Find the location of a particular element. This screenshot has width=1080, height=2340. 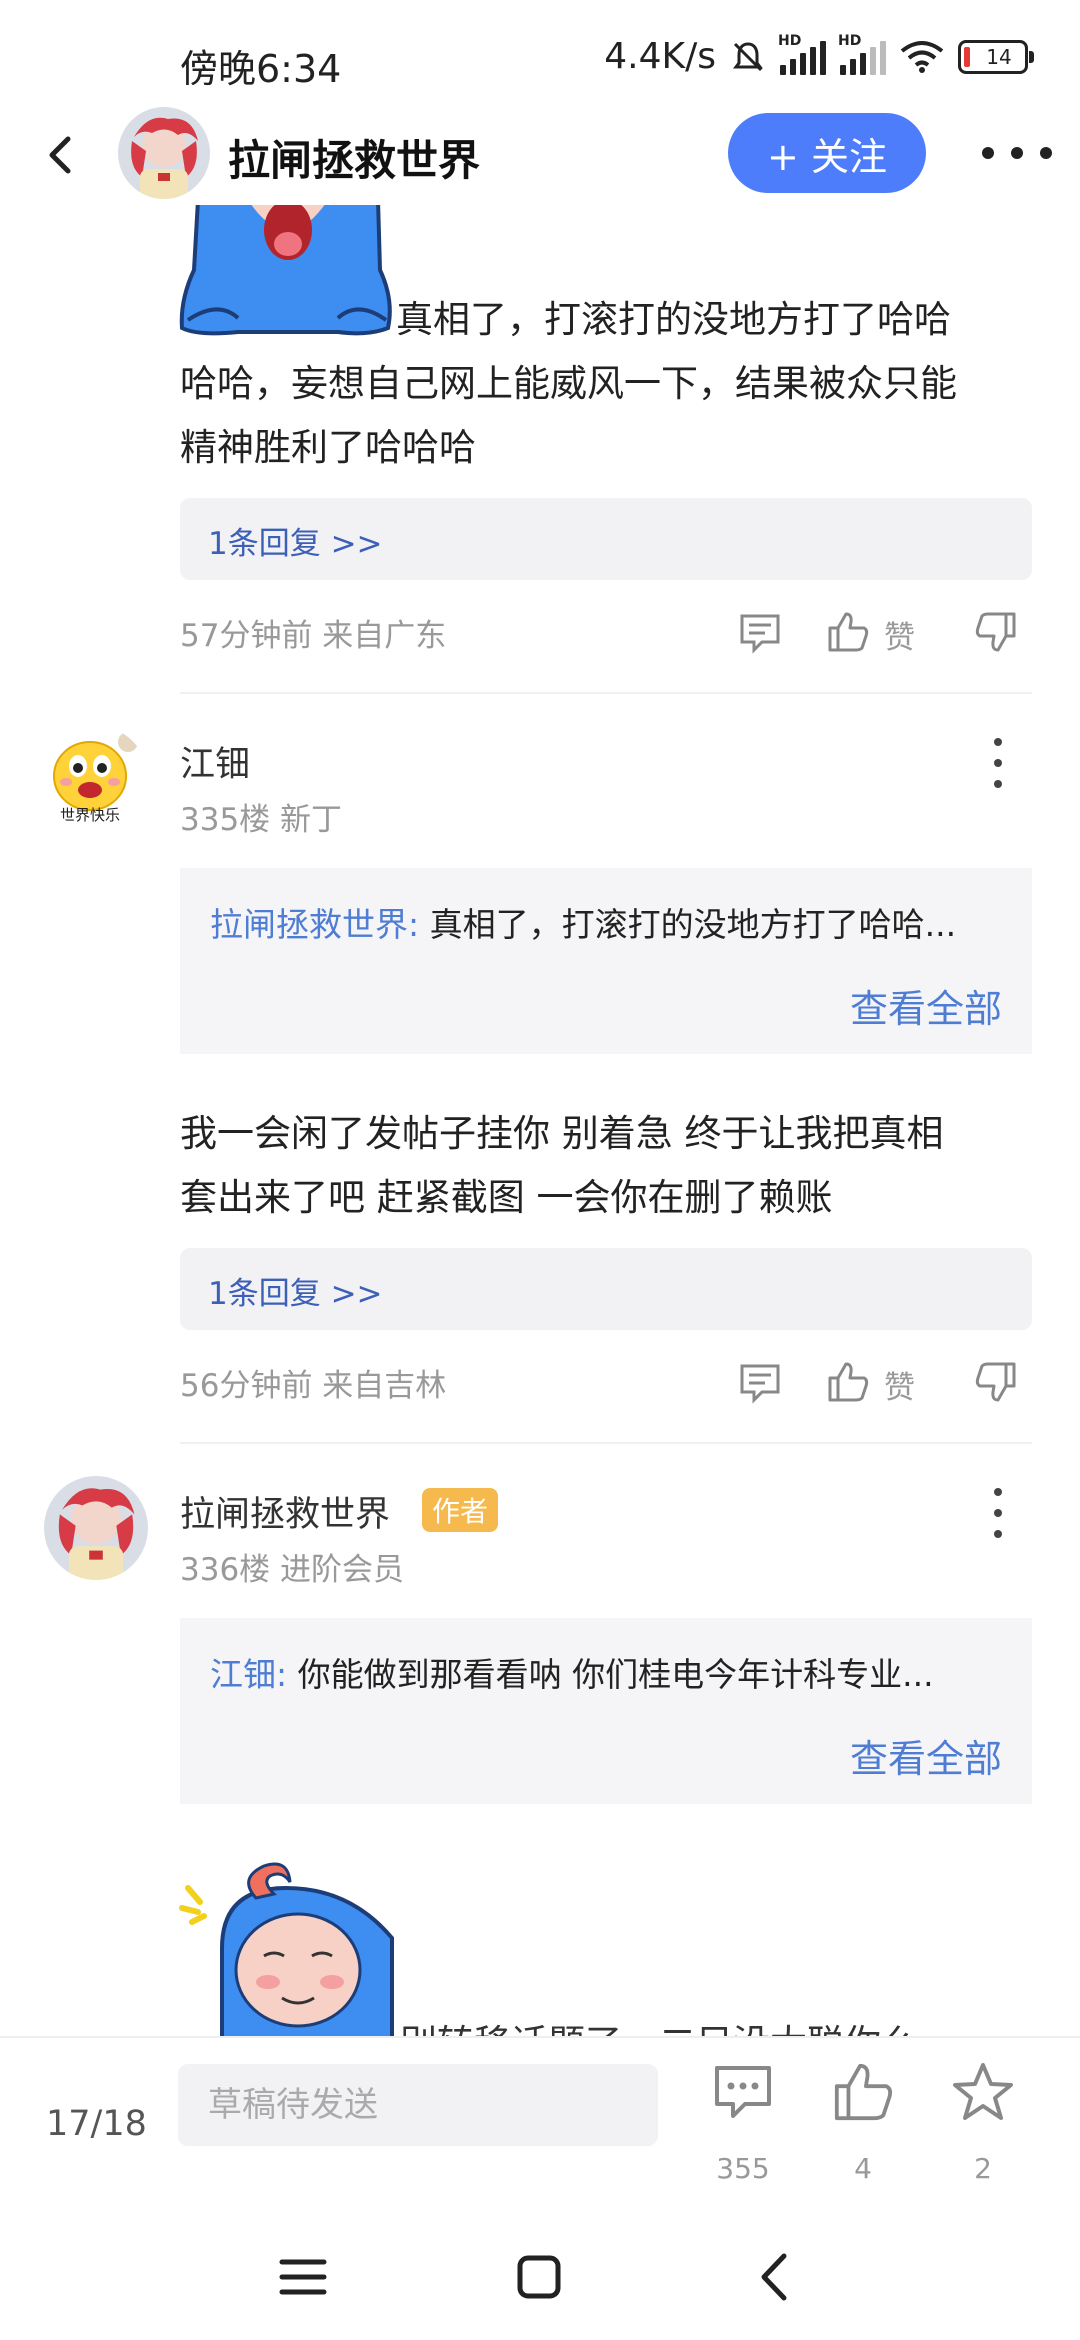

post-text-line: 哈哈，妄想自己网上能威风一下，结果被众只能 is located at coordinates (568, 383).